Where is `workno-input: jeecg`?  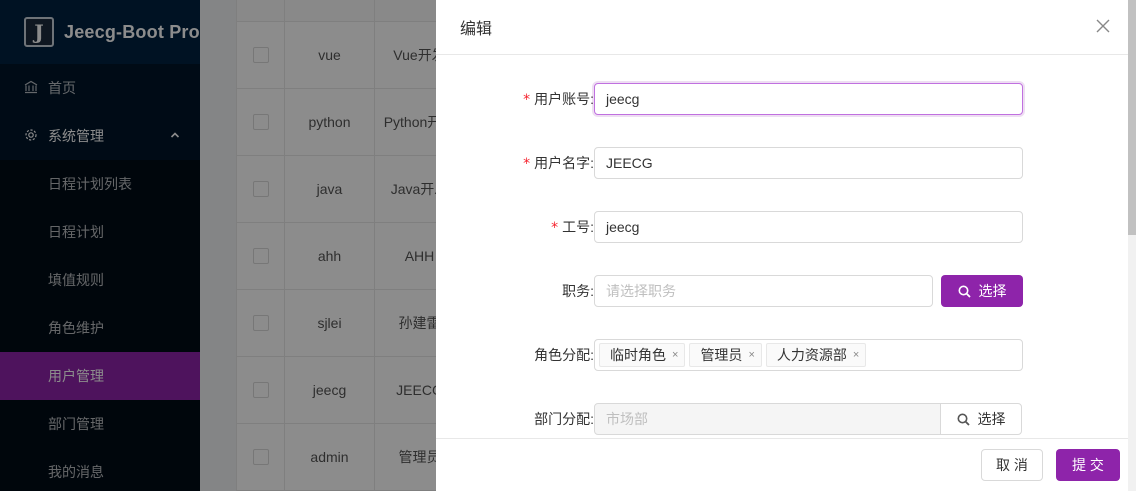
workno-input: jeecg is located at coordinates (808, 227).